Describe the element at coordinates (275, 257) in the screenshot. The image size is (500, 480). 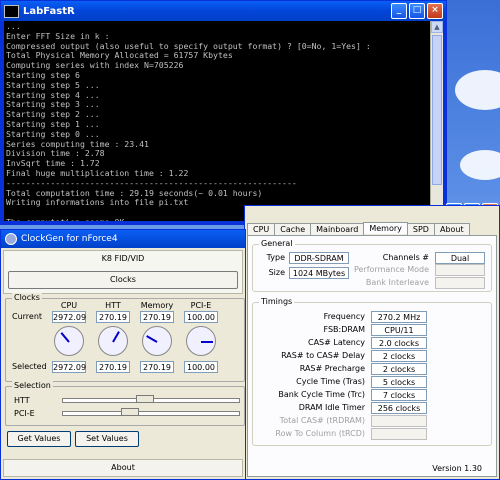
I see `type-label: Type` at that location.